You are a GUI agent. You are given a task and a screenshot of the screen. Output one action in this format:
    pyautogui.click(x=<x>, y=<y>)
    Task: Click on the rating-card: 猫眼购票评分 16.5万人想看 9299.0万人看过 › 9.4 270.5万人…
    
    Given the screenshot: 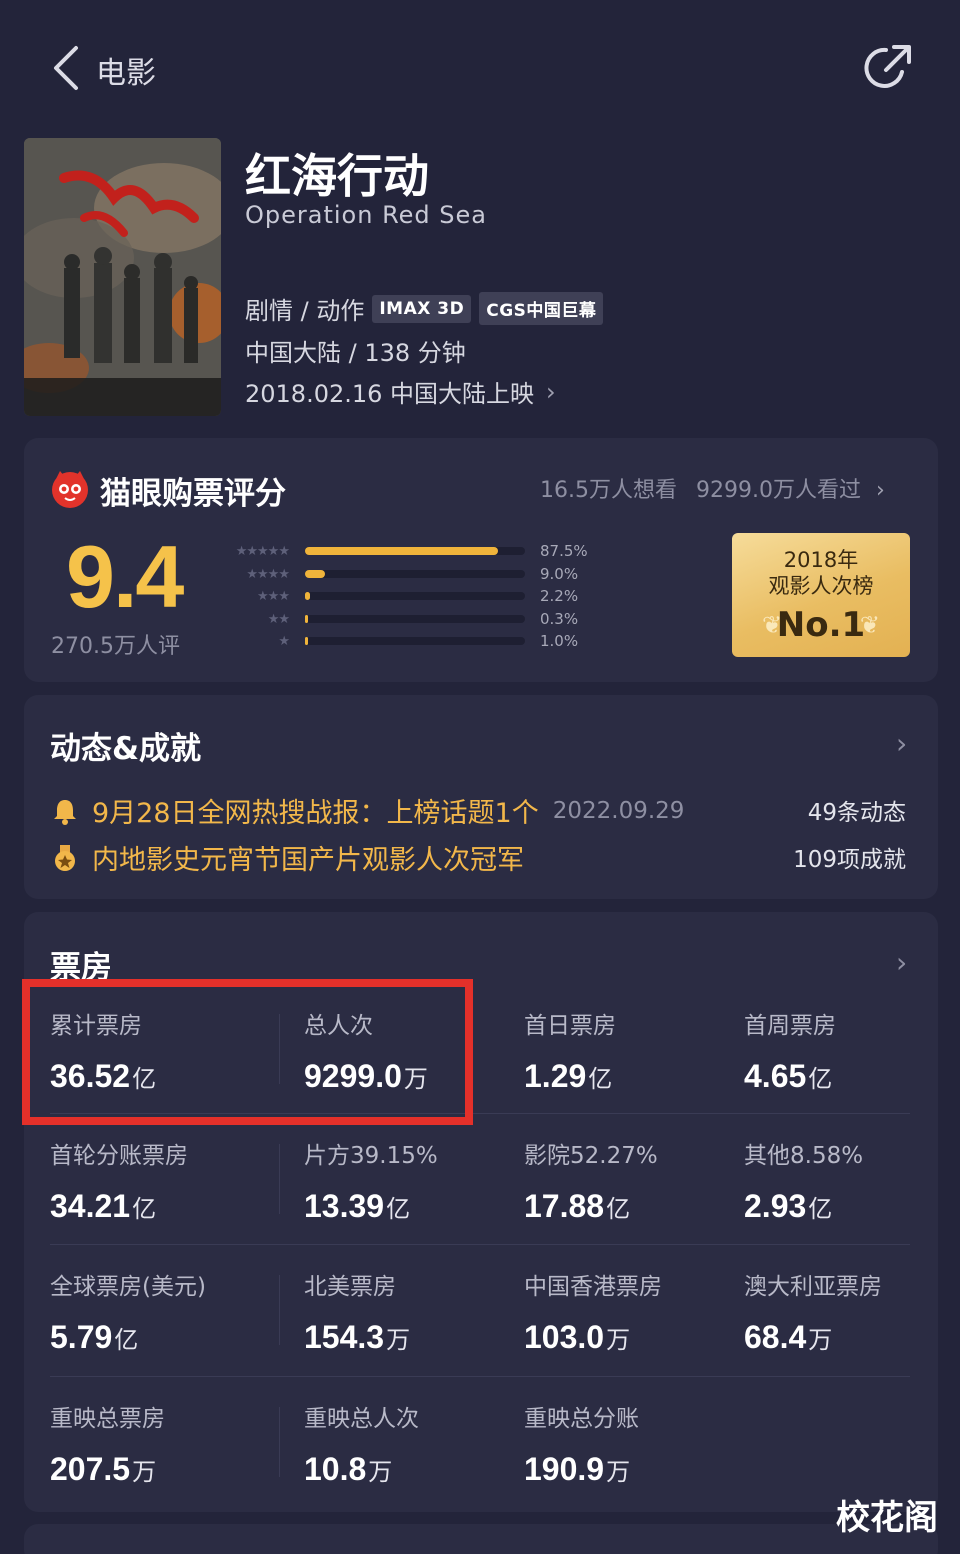 What is the action you would take?
    pyautogui.click(x=481, y=560)
    